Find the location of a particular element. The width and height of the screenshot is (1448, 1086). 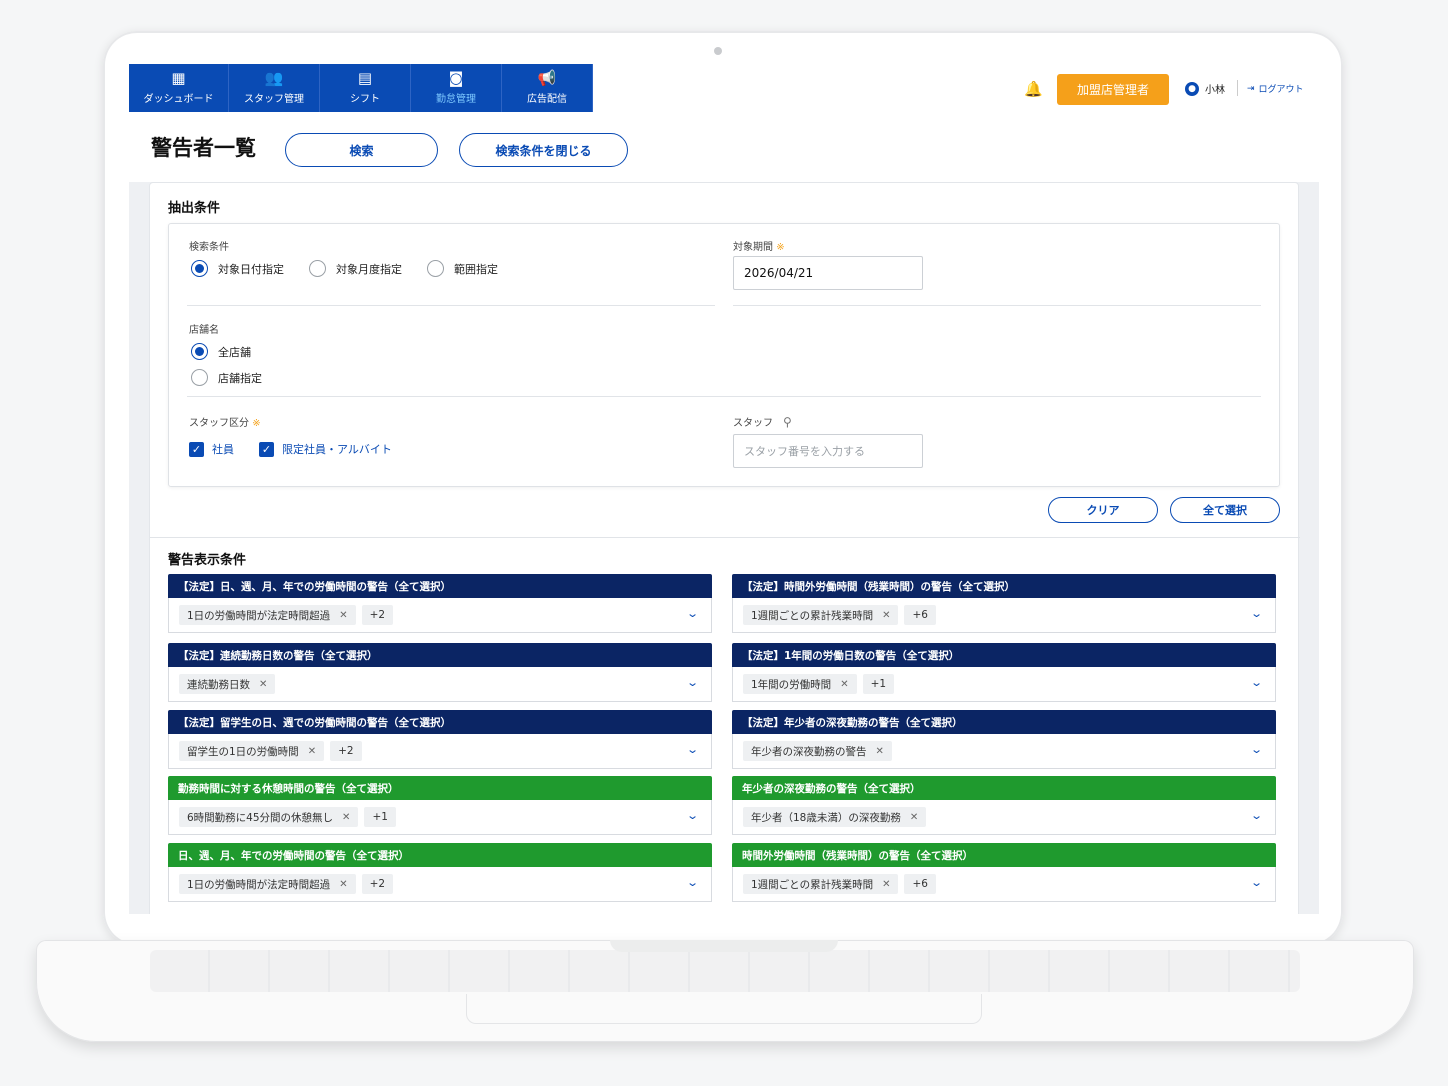

warning-card-header: 【法定】留学生の日、週での労働時間の警告（全て選択） is located at coordinates (440, 722).